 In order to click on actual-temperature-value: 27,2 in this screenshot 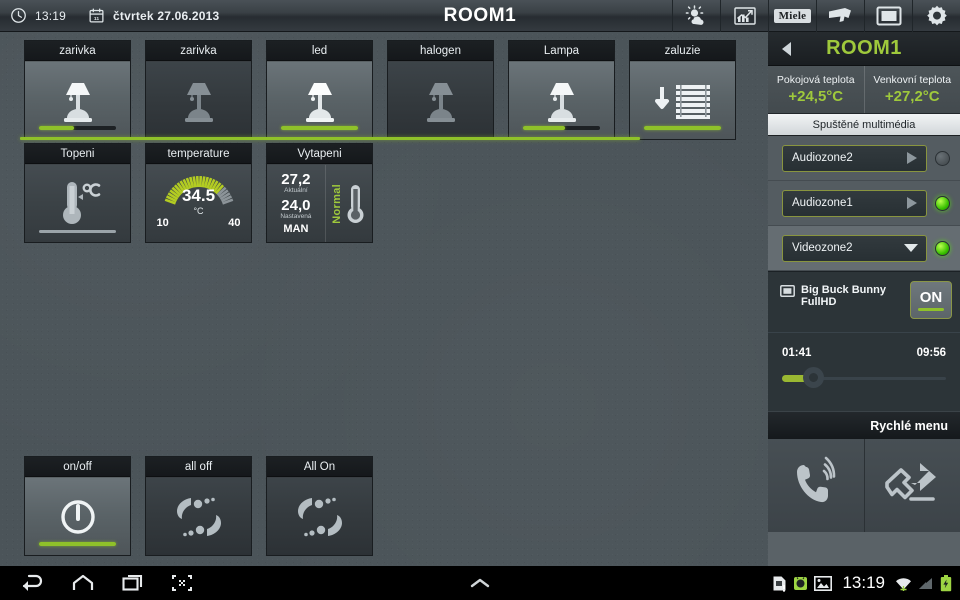, I will do `click(296, 179)`.